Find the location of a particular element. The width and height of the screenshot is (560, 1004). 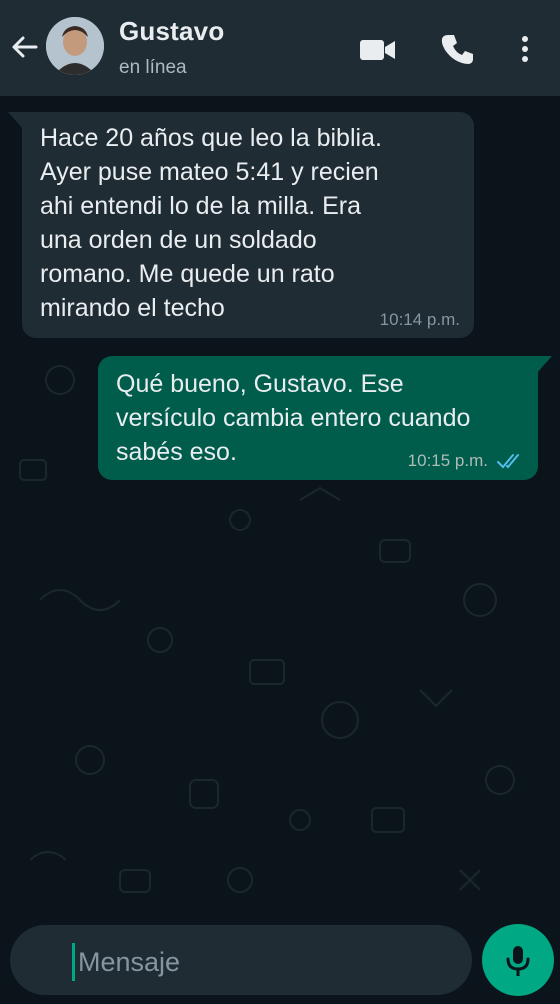

message-time: 10:14 p.m. is located at coordinates (420, 320).